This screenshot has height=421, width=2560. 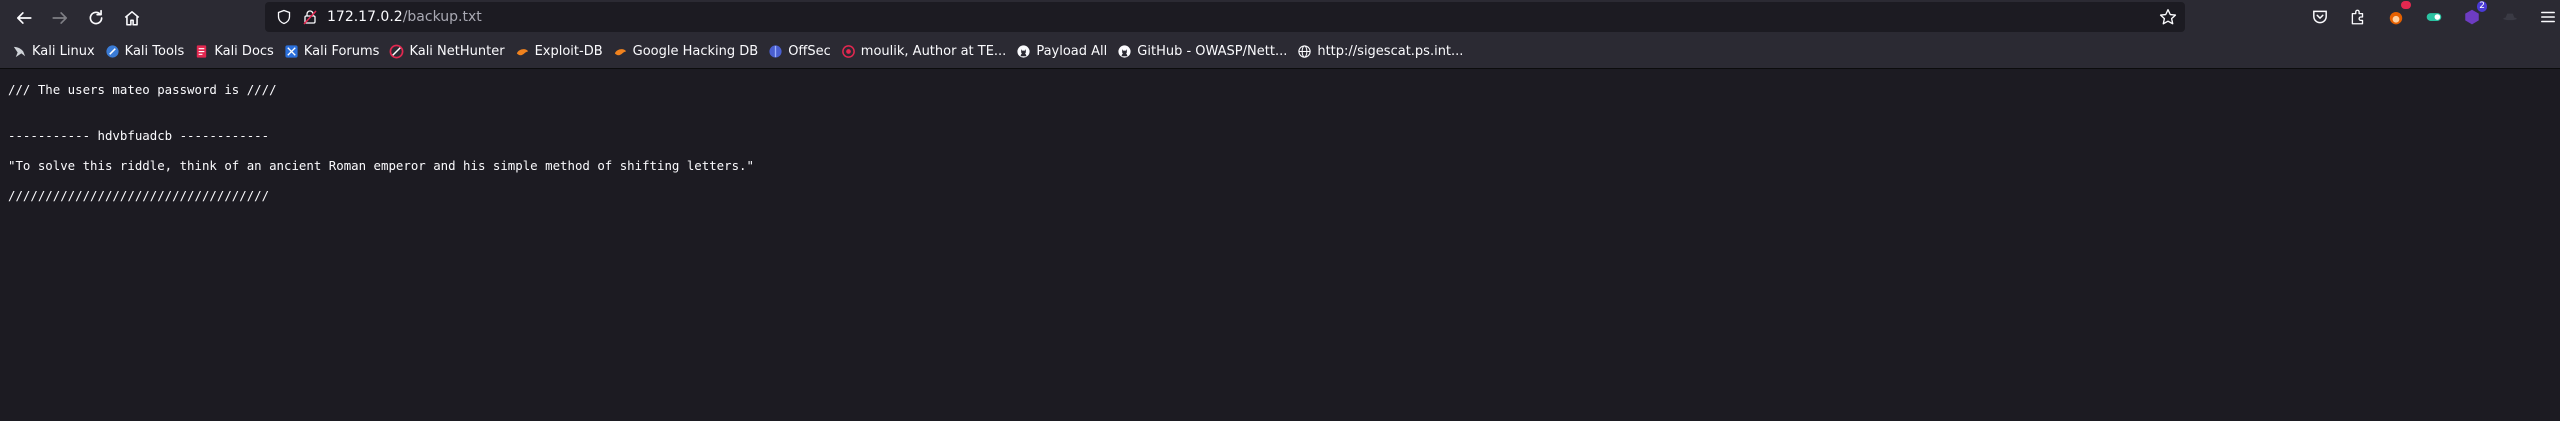 I want to click on back-button, so click(x=24, y=18).